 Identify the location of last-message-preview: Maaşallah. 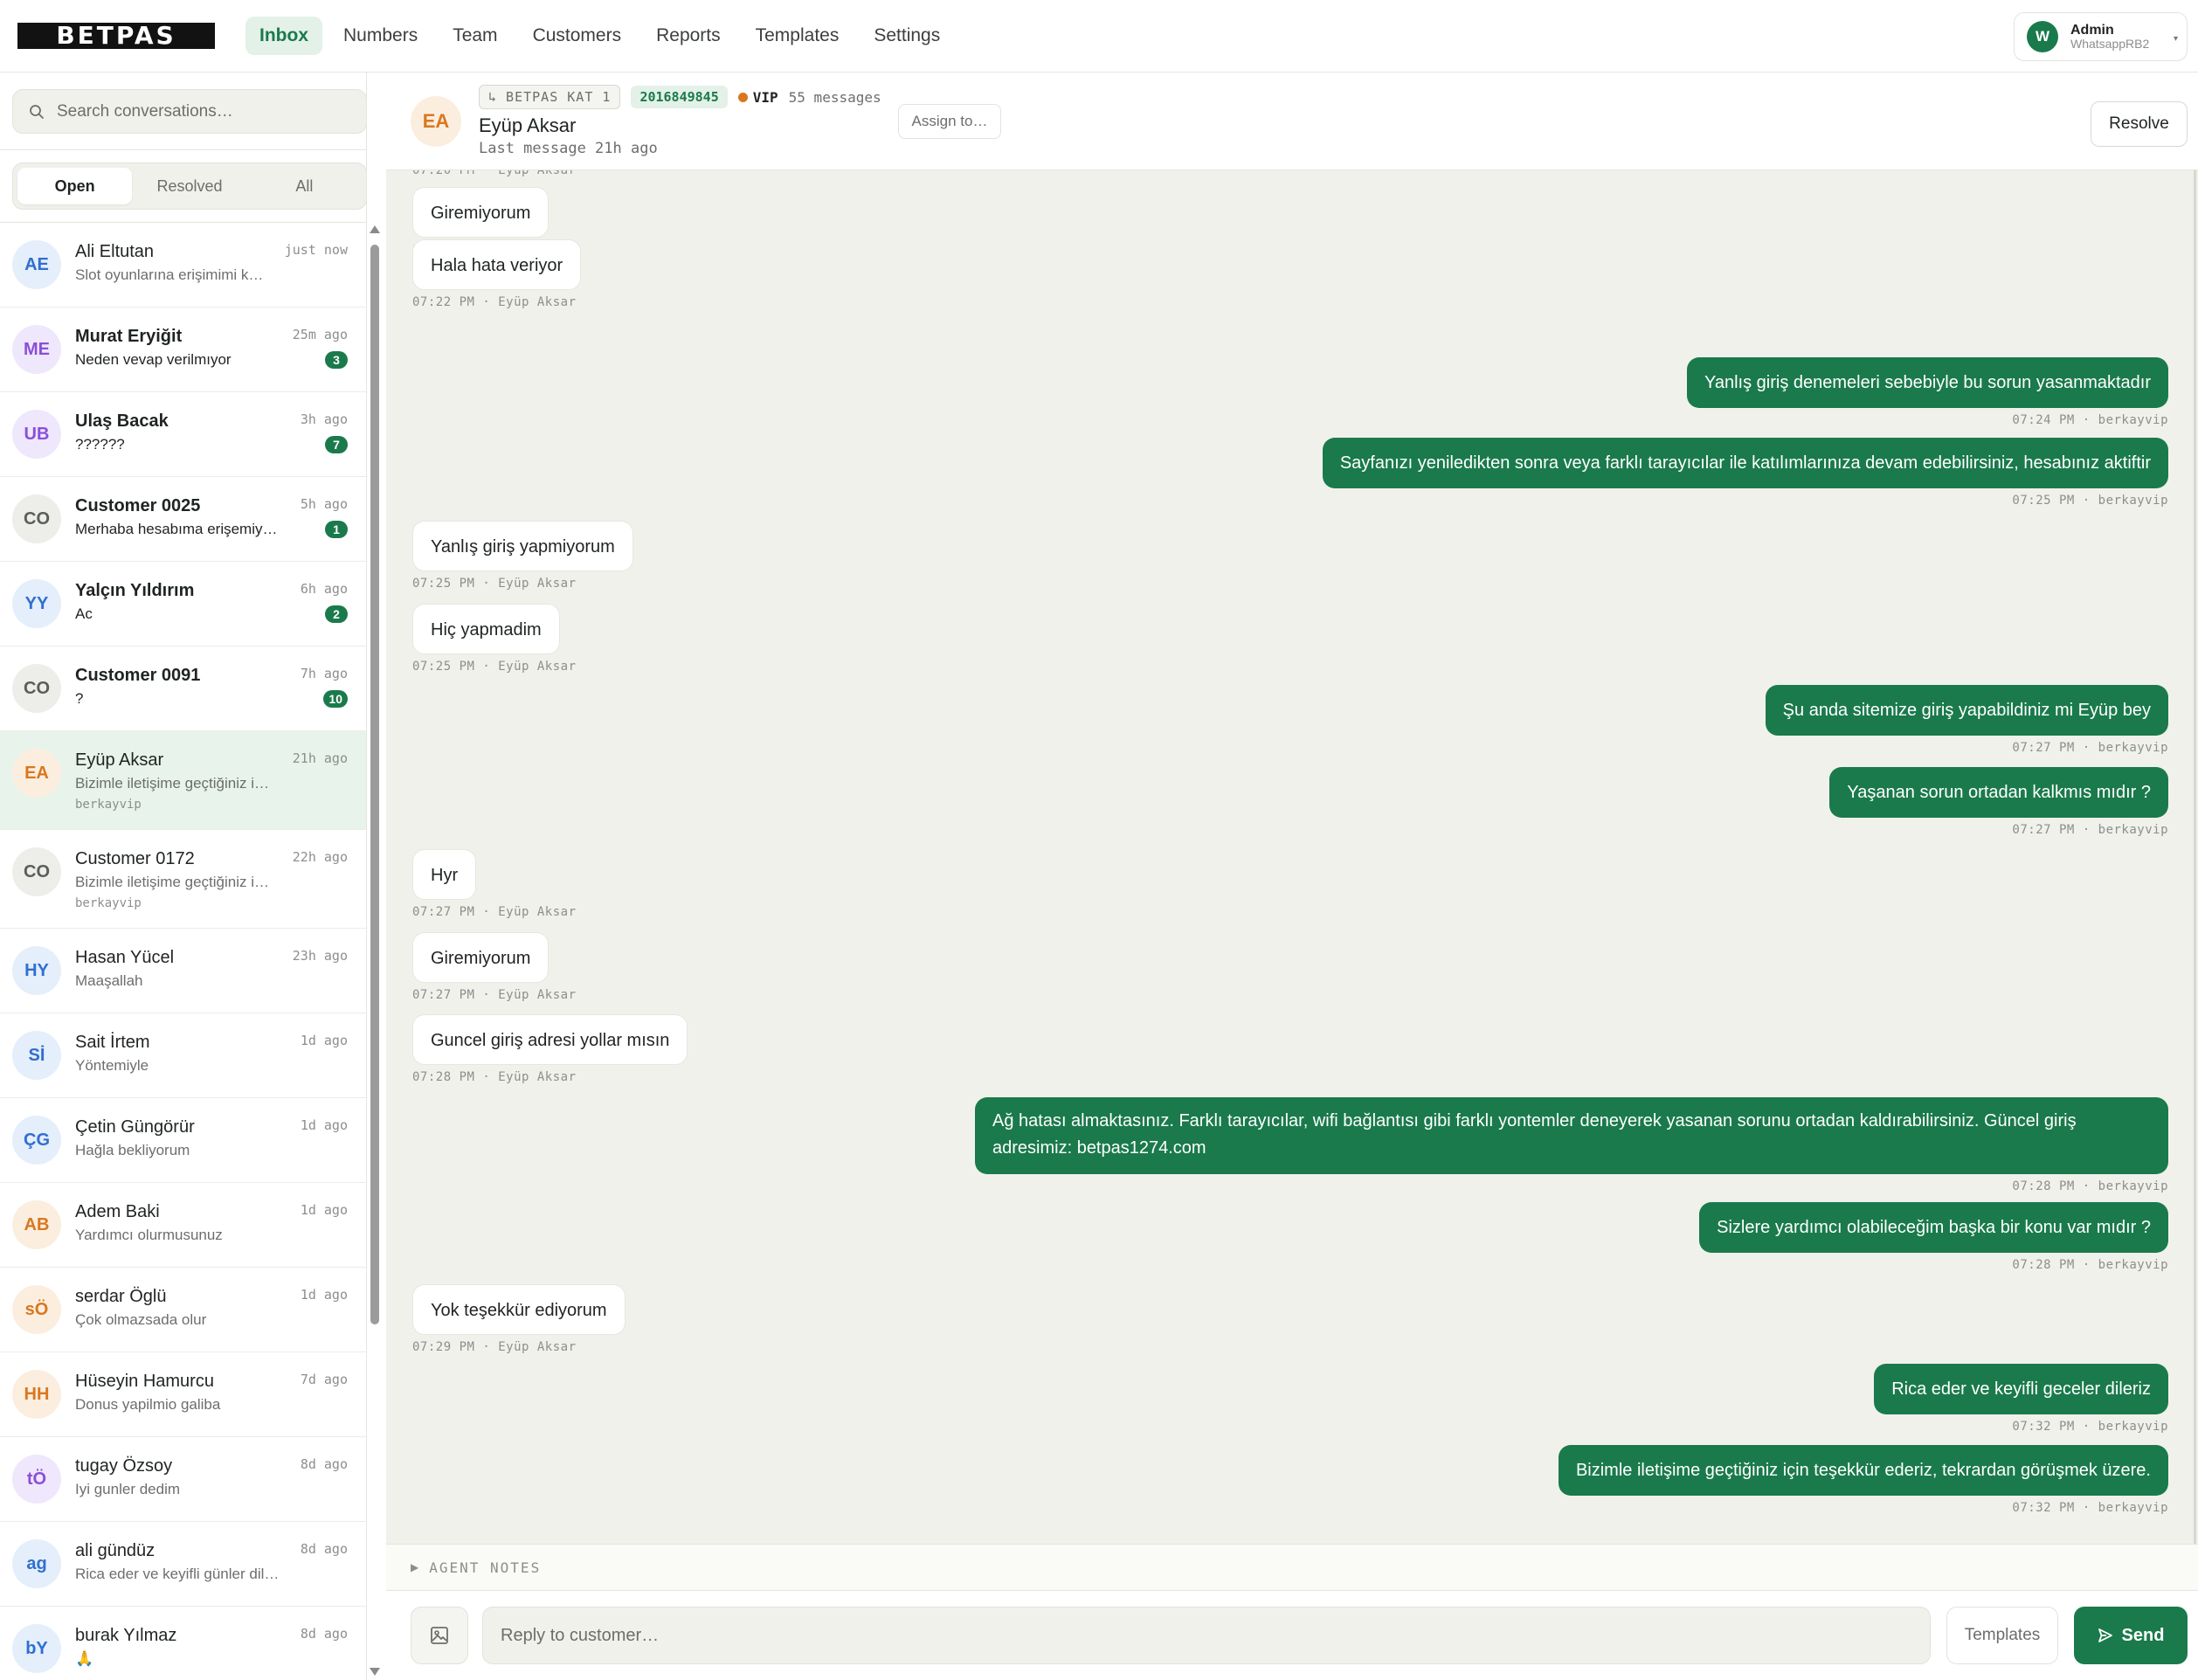
(109, 980).